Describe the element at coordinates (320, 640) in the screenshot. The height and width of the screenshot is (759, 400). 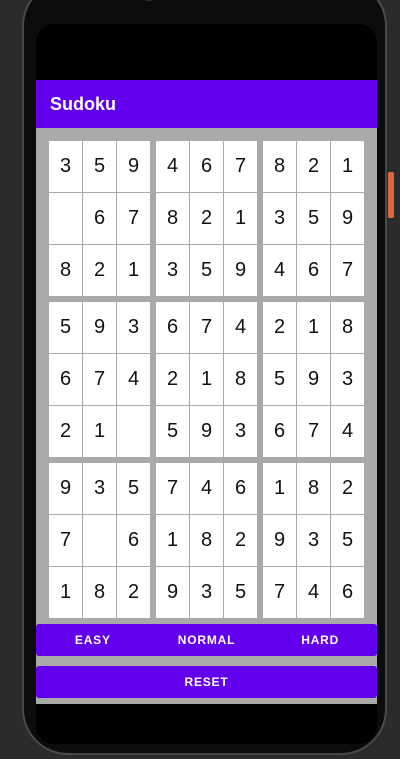
I see `hard-button: HARD` at that location.